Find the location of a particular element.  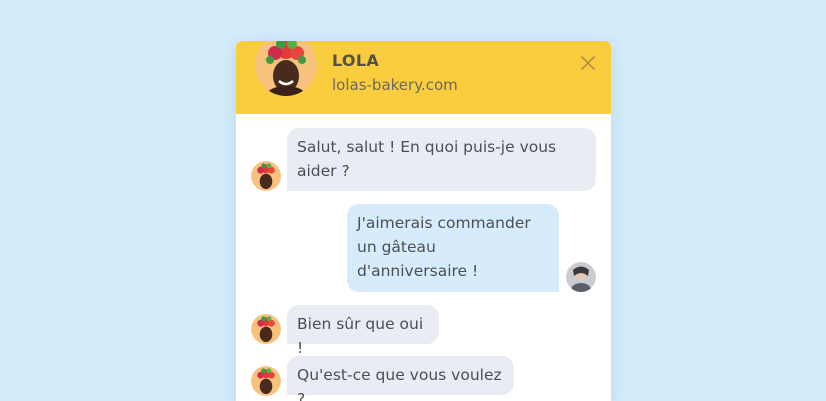

header-website: lolas-bakery.com is located at coordinates (395, 85).